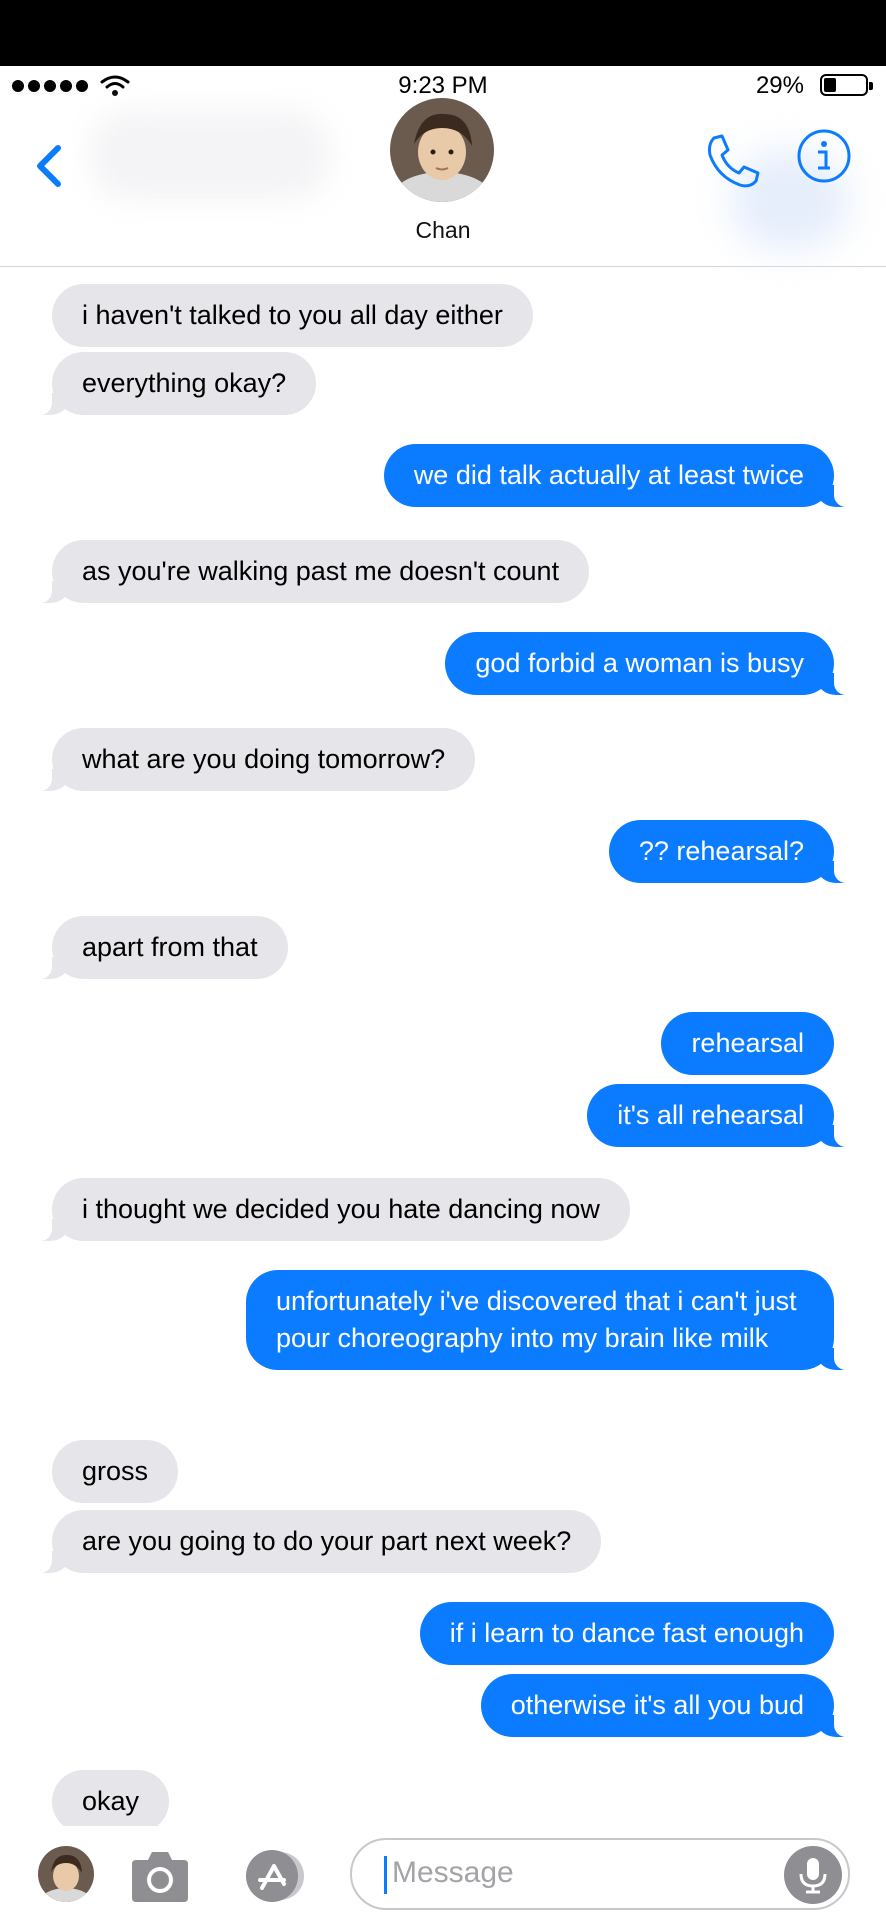 The height and width of the screenshot is (1920, 886). Describe the element at coordinates (443, 230) in the screenshot. I see `contact-name: Chan` at that location.